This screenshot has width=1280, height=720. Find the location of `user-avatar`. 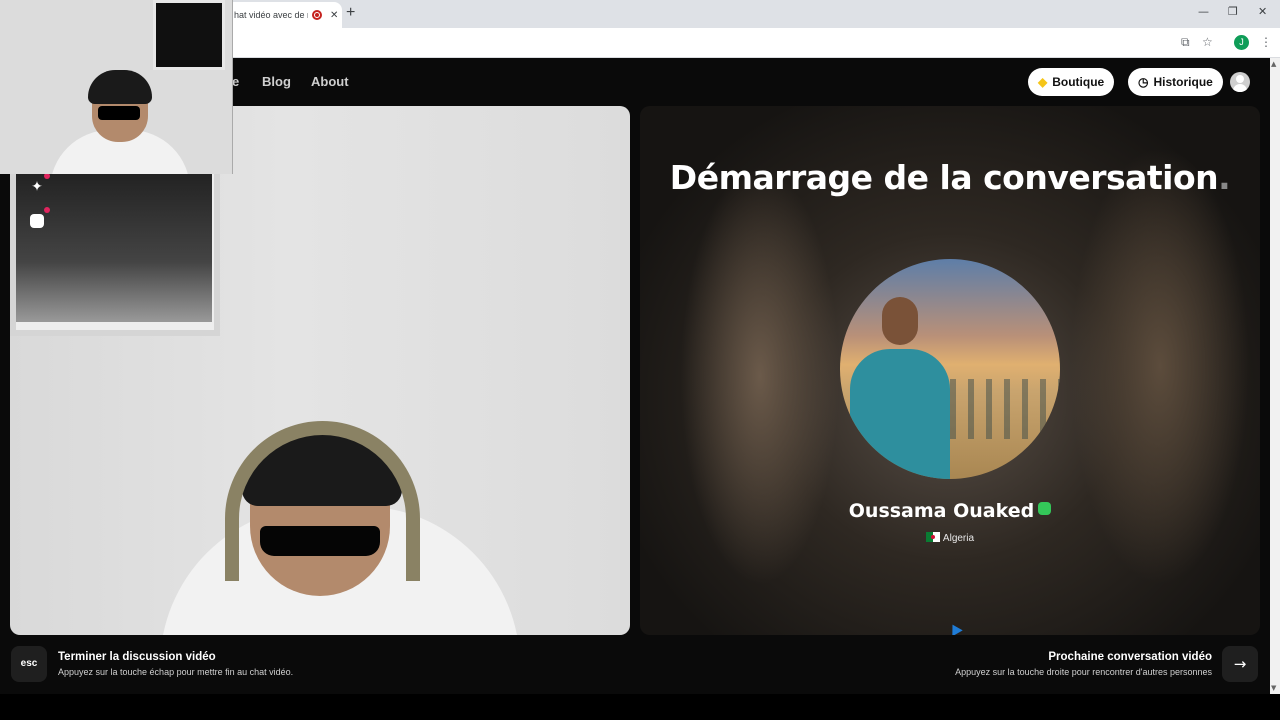

user-avatar is located at coordinates (1240, 82).